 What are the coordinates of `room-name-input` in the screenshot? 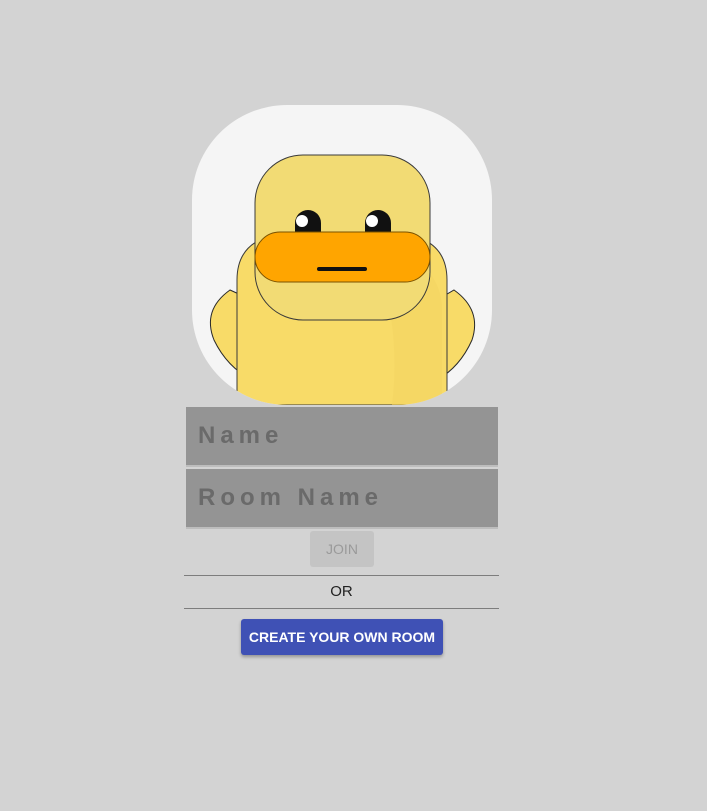 It's located at (342, 498).